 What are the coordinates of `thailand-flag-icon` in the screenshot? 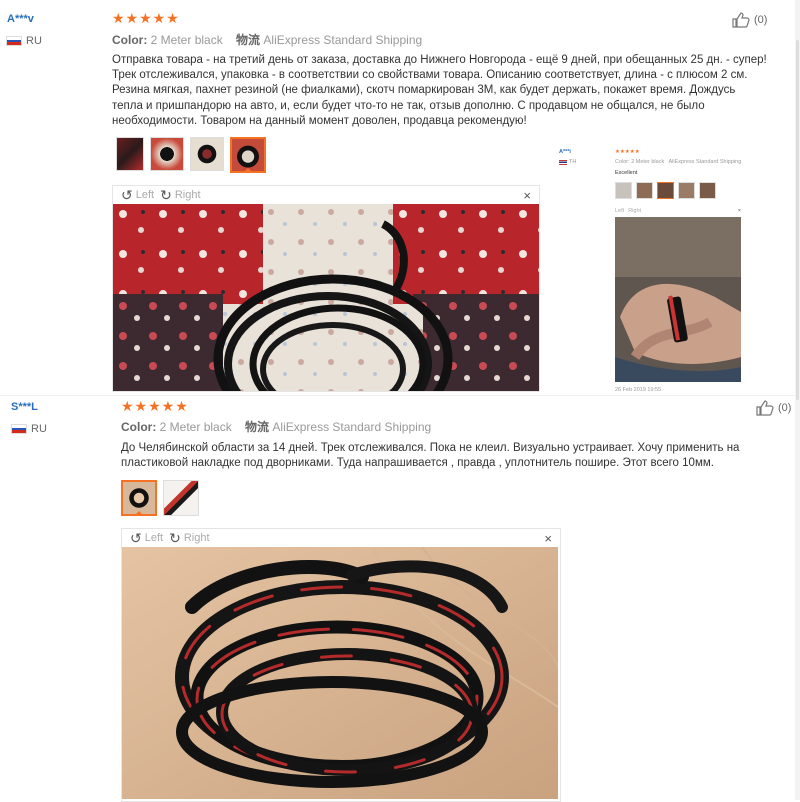 It's located at (563, 162).